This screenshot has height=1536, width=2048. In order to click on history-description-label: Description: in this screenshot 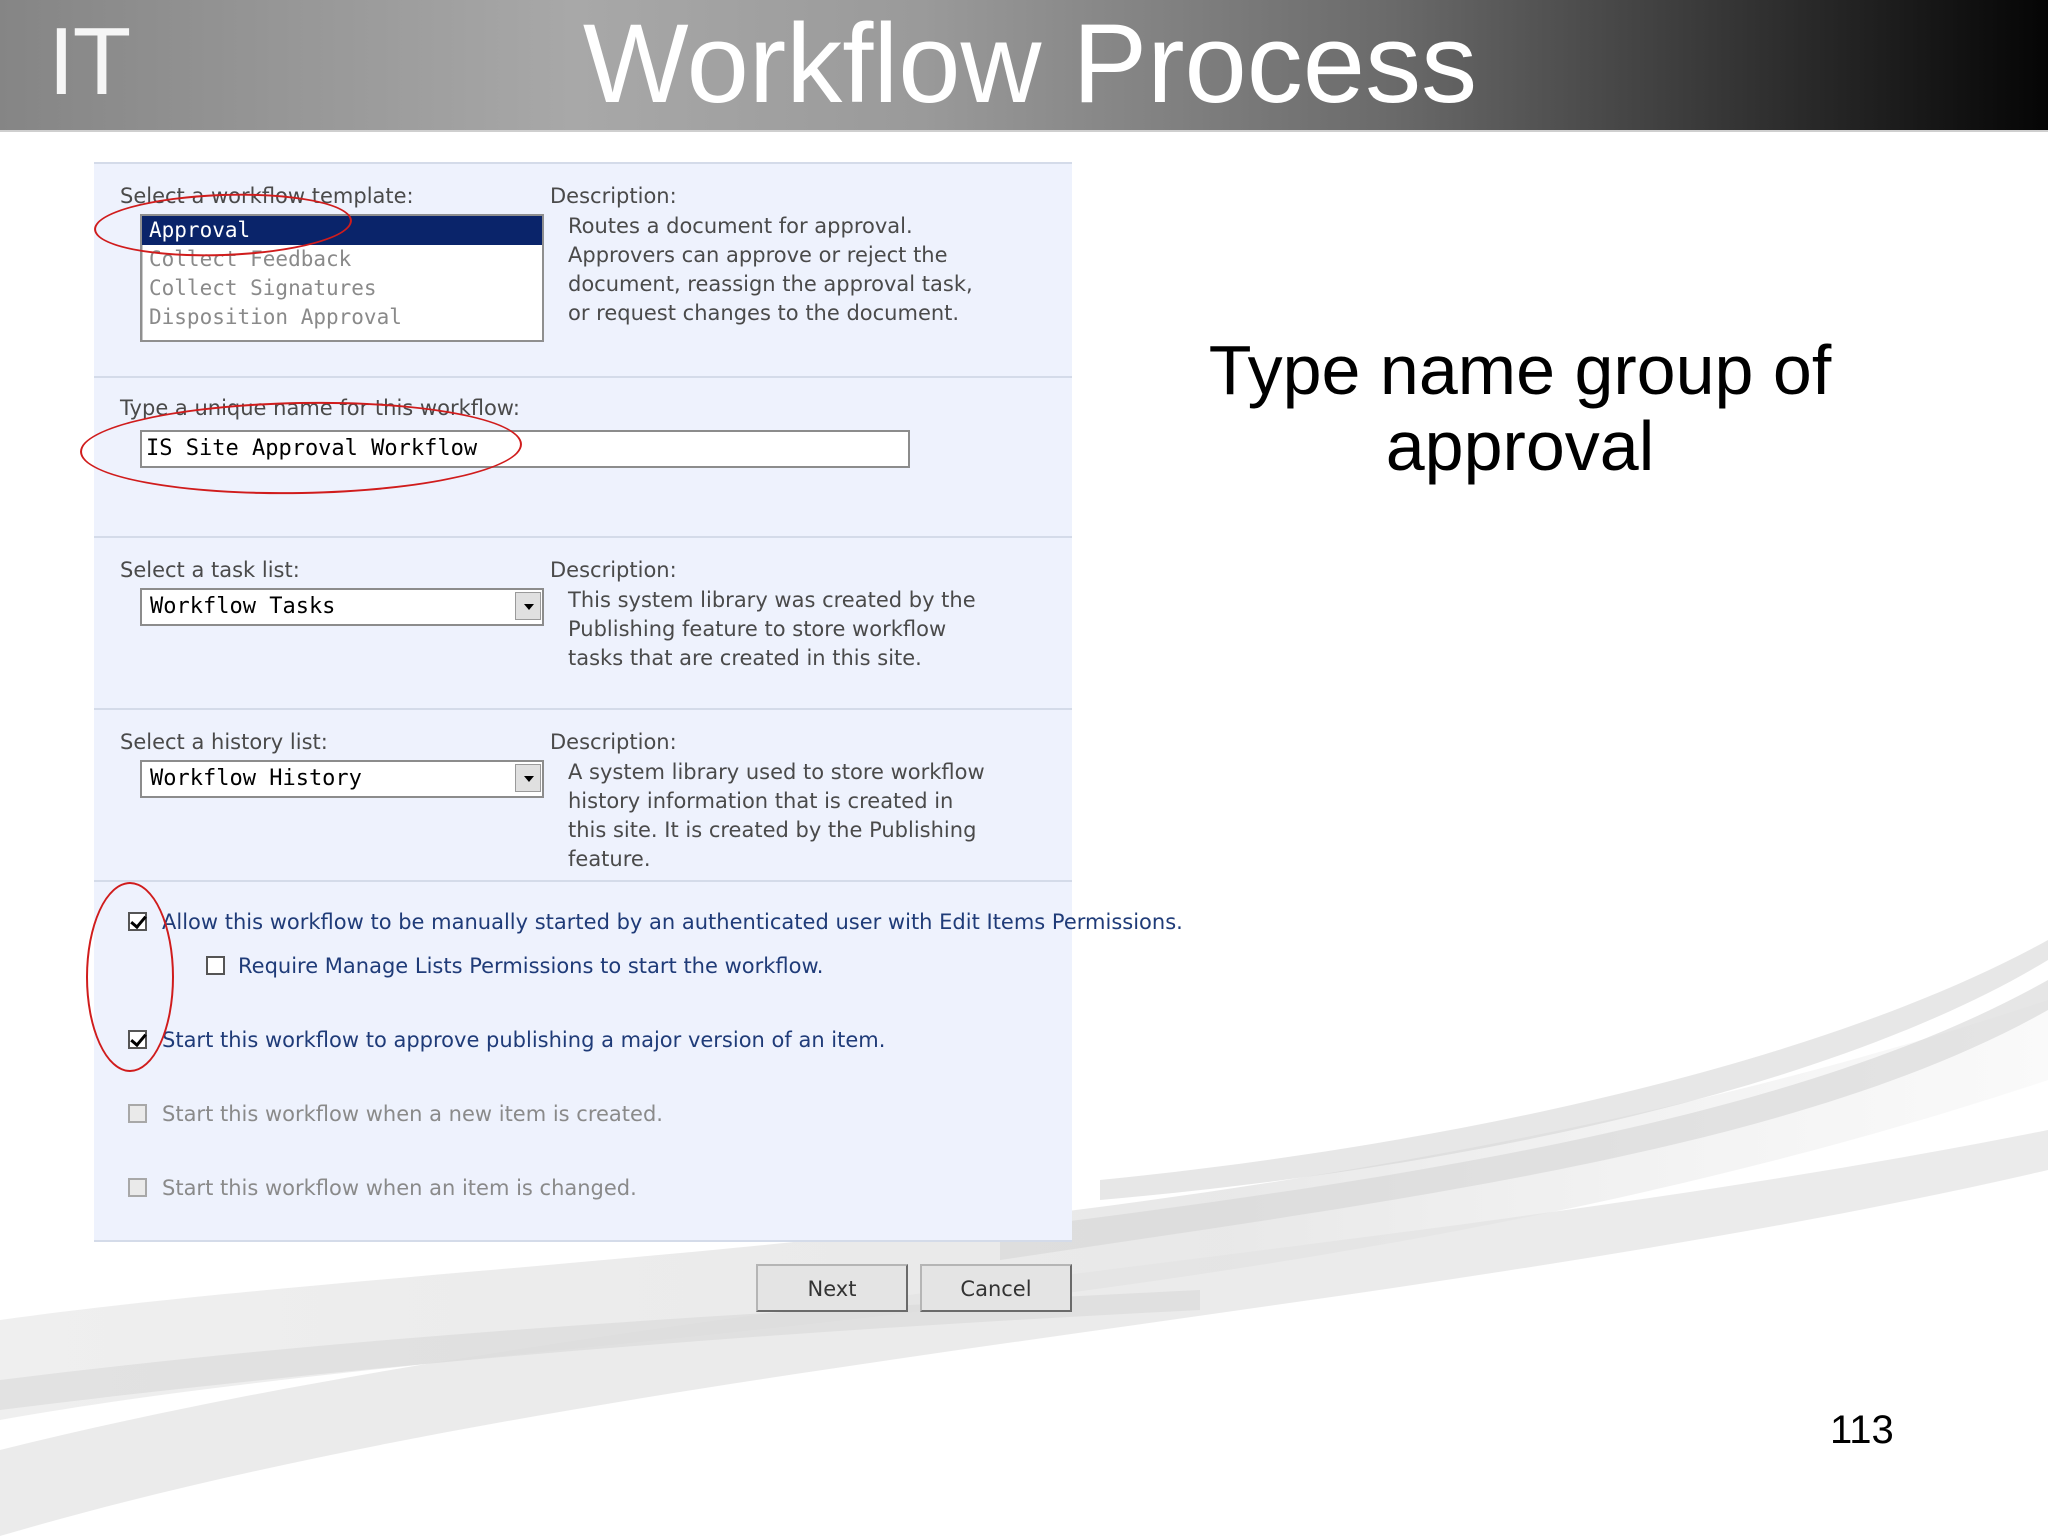, I will do `click(613, 742)`.